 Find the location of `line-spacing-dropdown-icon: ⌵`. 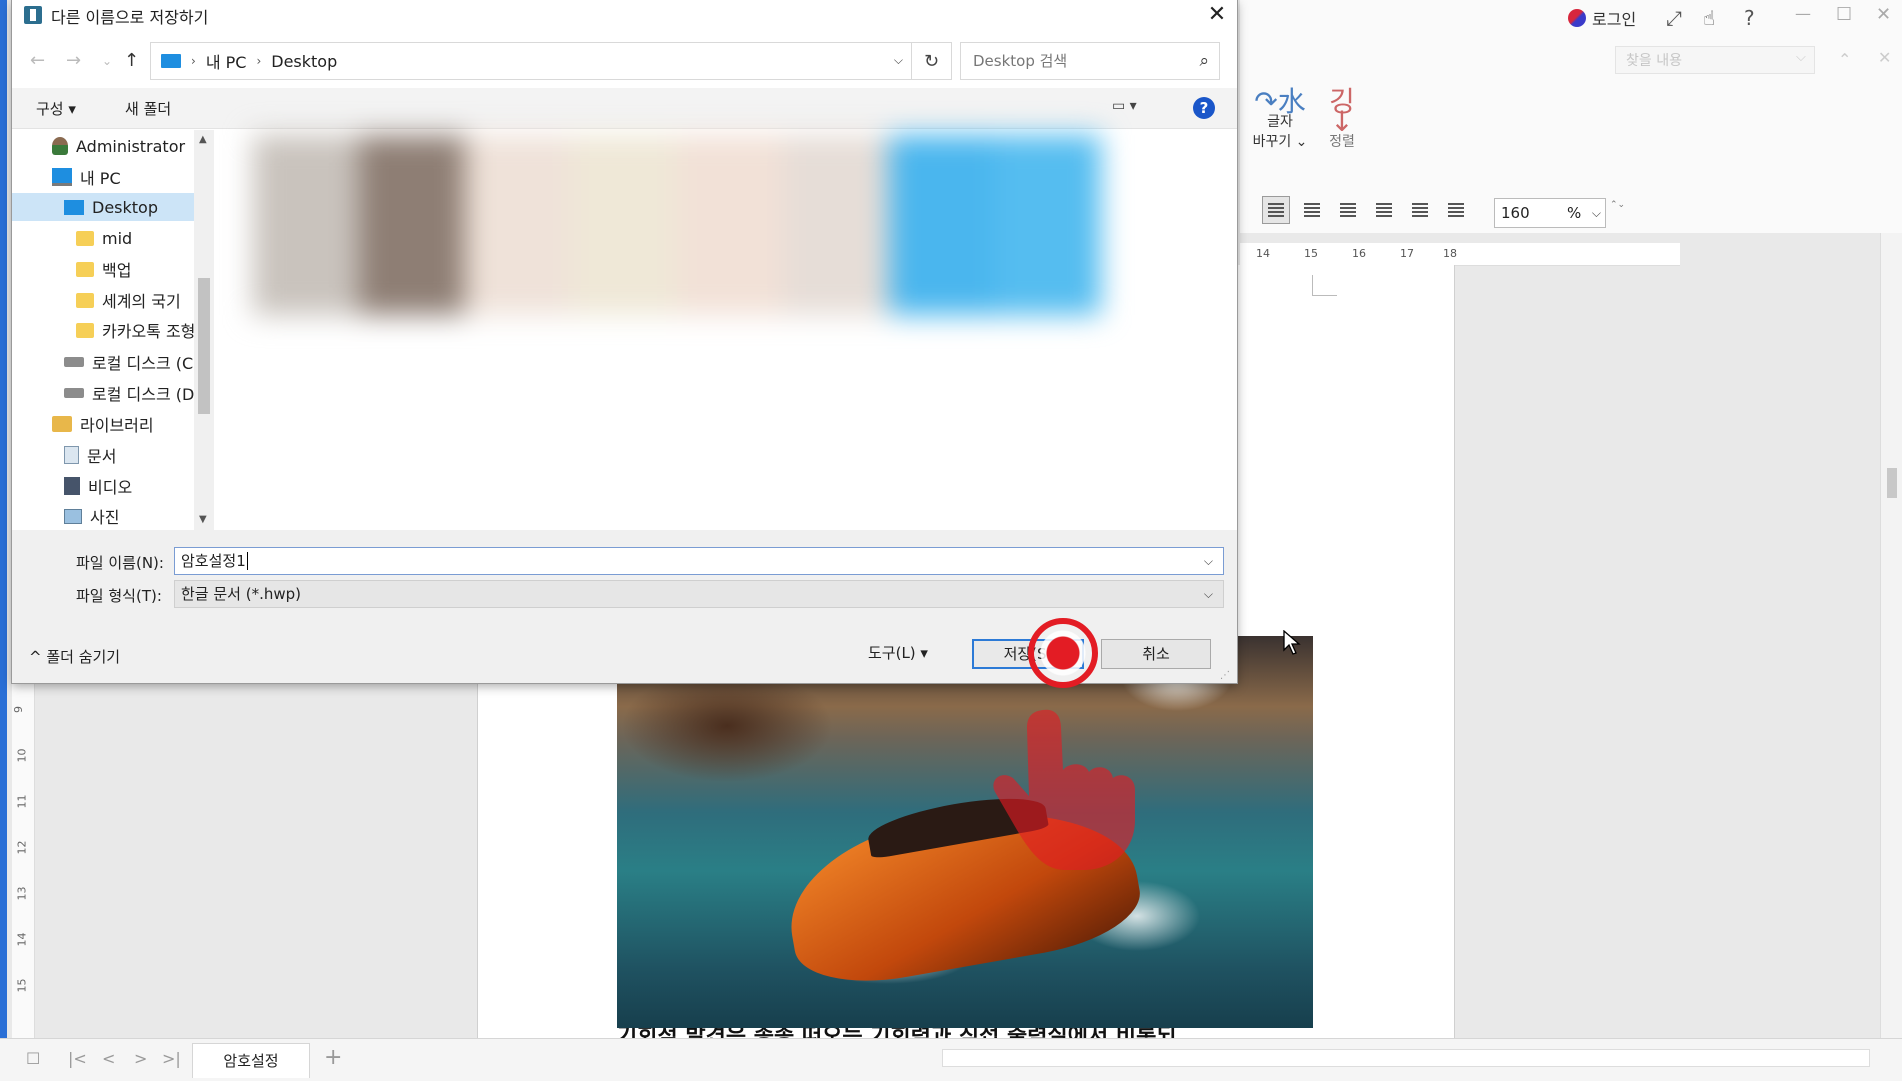

line-spacing-dropdown-icon: ⌵ is located at coordinates (1596, 213).